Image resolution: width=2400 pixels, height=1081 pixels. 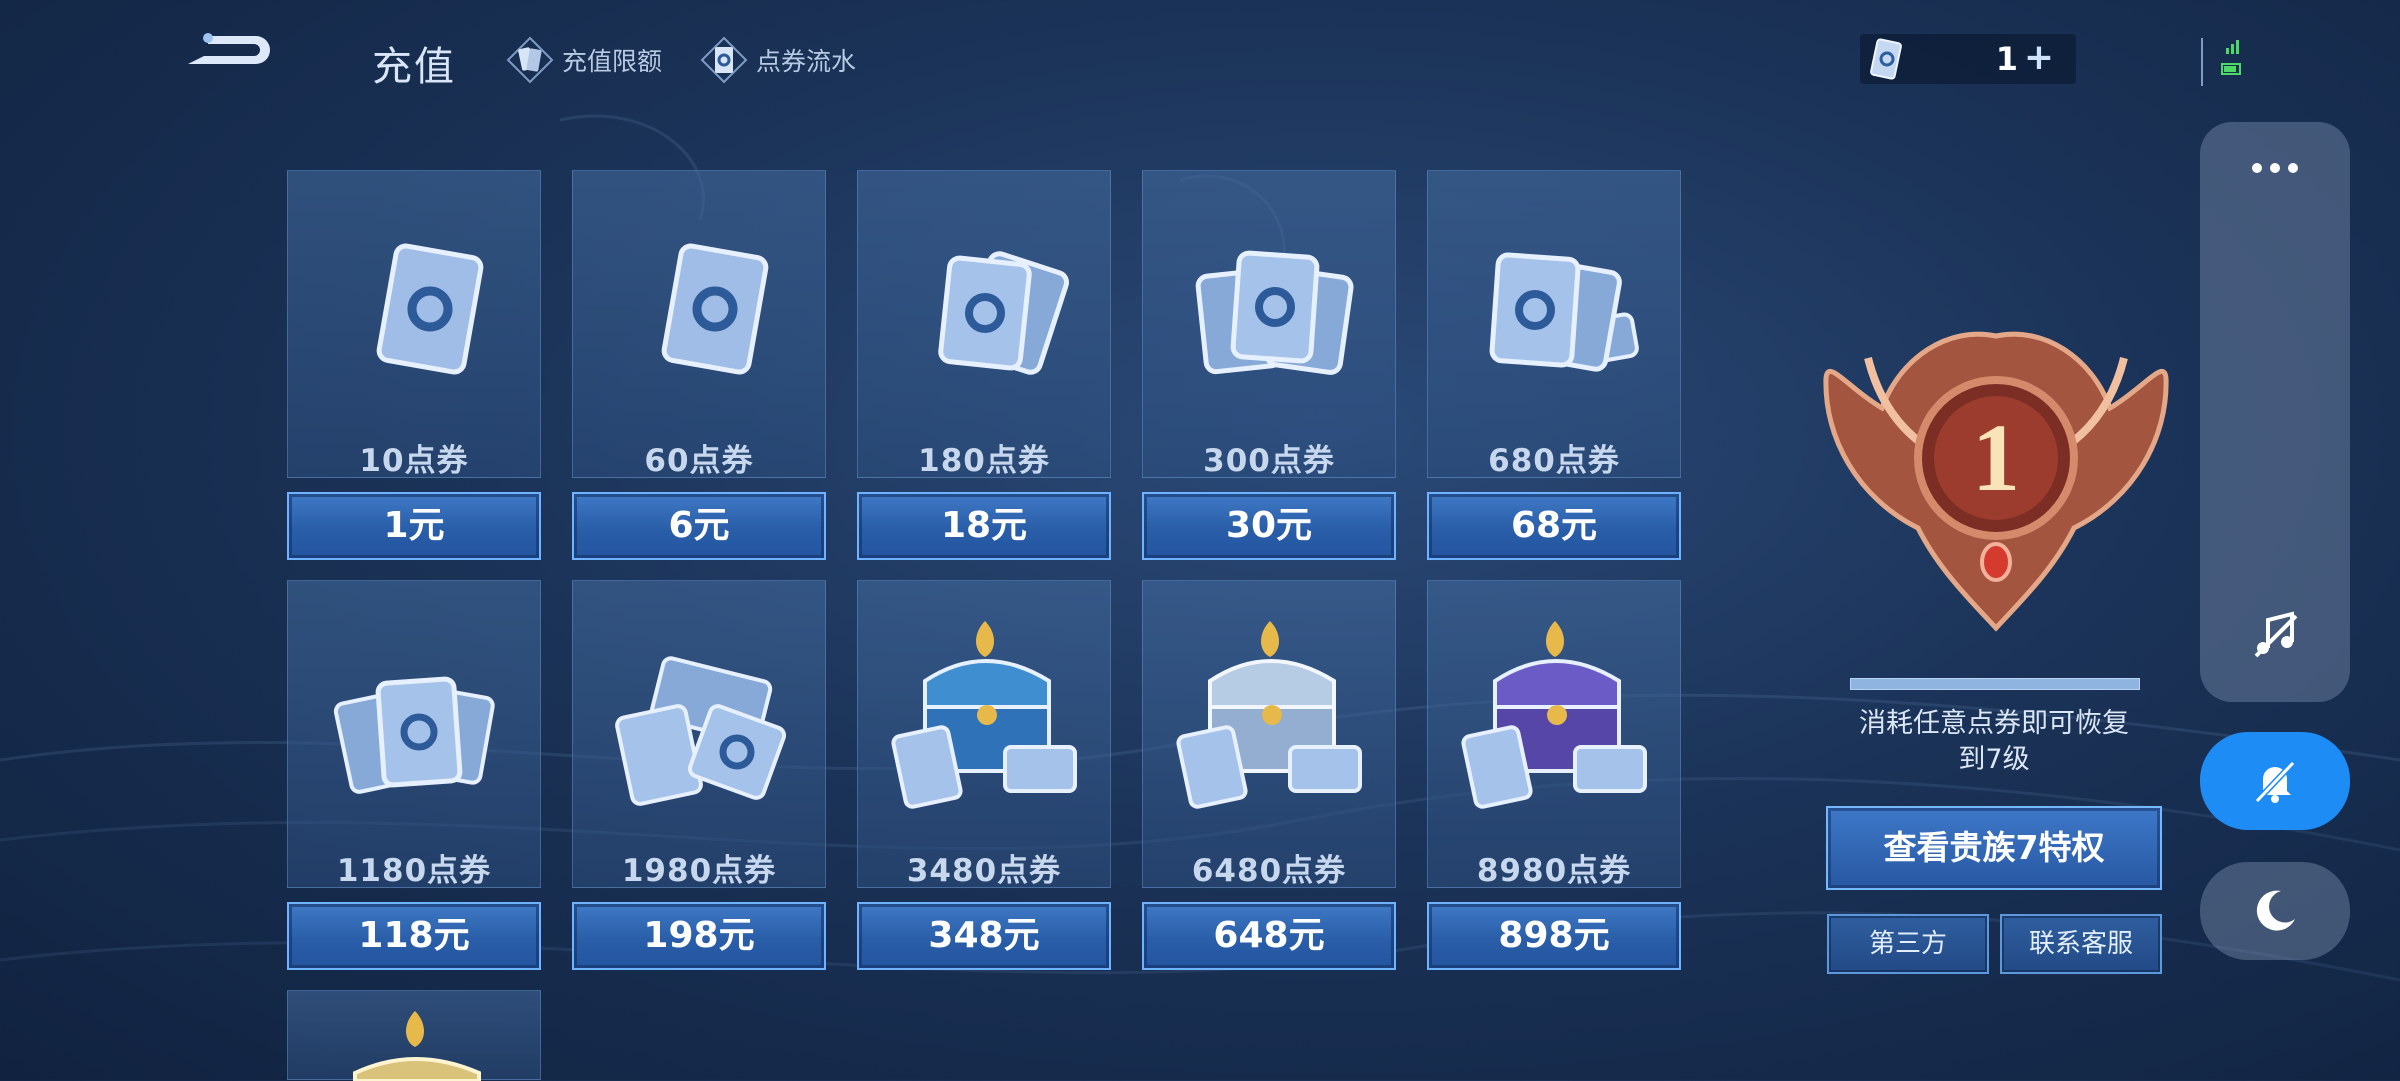 What do you see at coordinates (984, 715) in the screenshot?
I see `blue-chest-icon` at bounding box center [984, 715].